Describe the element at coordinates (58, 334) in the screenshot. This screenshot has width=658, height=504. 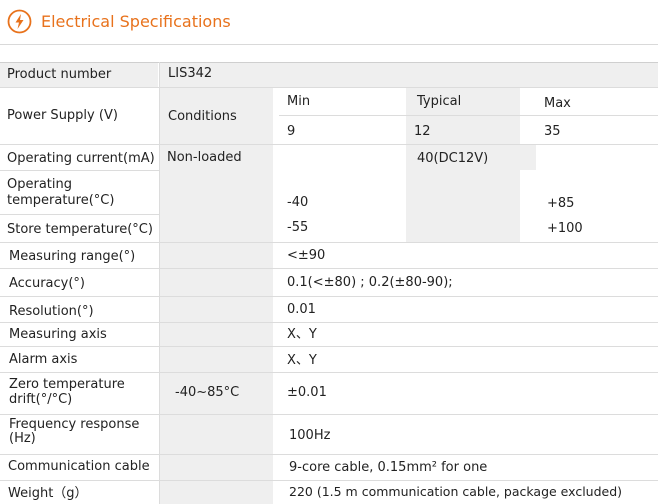
I see `measuring-axis-label: Measuring axis` at that location.